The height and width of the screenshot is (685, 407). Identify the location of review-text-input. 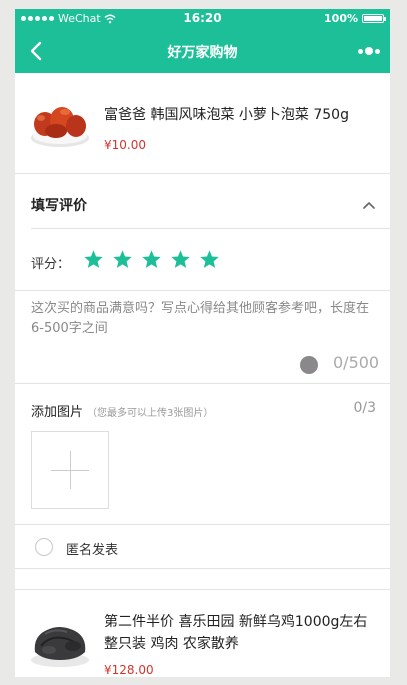
(202, 323).